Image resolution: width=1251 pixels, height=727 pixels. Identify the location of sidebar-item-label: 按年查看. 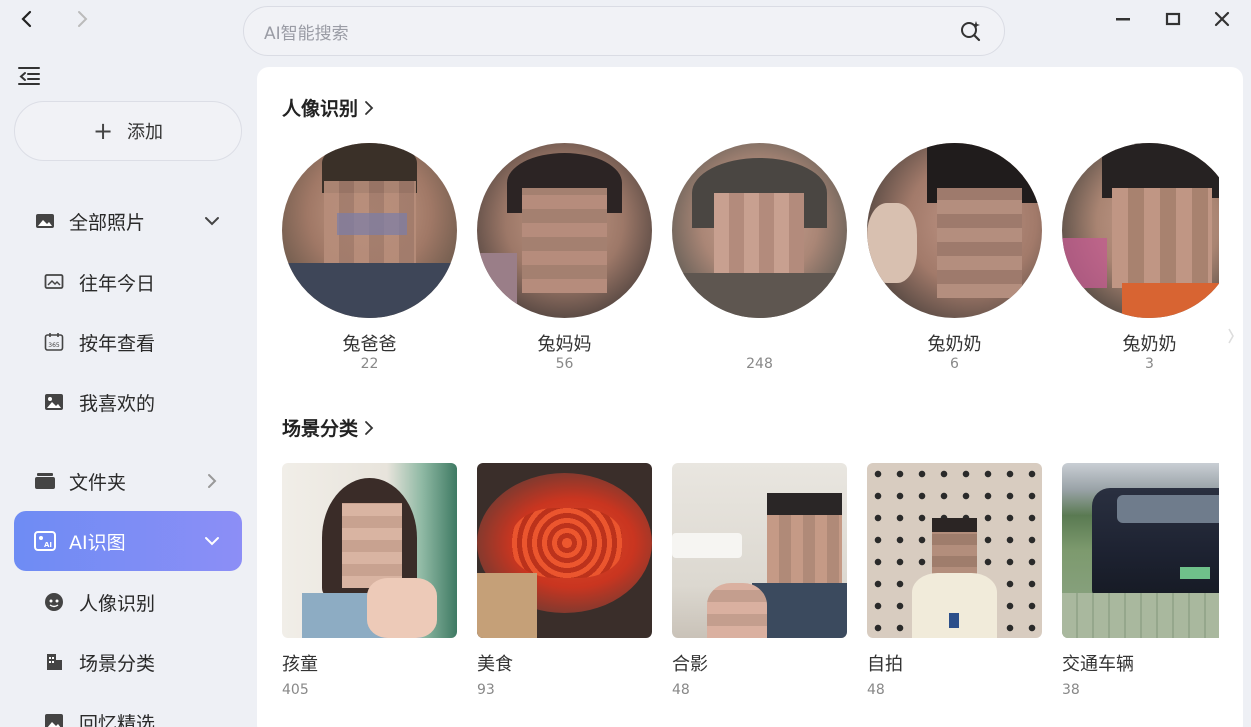
(117, 343).